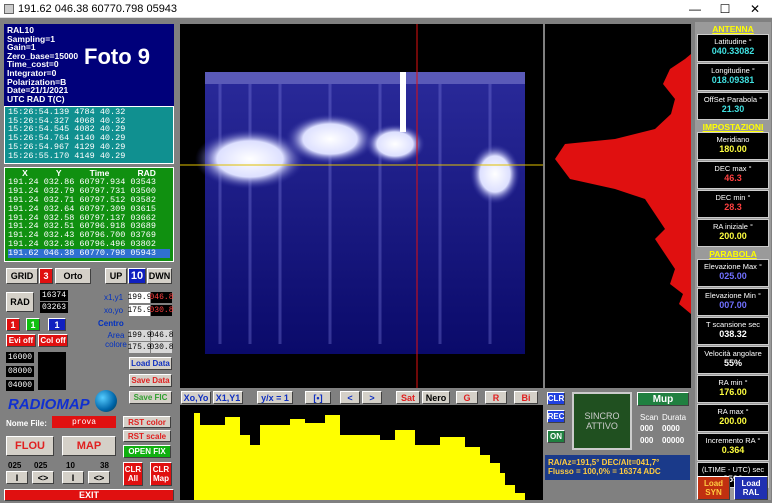 The height and width of the screenshot is (503, 772). What do you see at coordinates (13, 324) in the screenshot?
I see `red-channel-button: 1` at bounding box center [13, 324].